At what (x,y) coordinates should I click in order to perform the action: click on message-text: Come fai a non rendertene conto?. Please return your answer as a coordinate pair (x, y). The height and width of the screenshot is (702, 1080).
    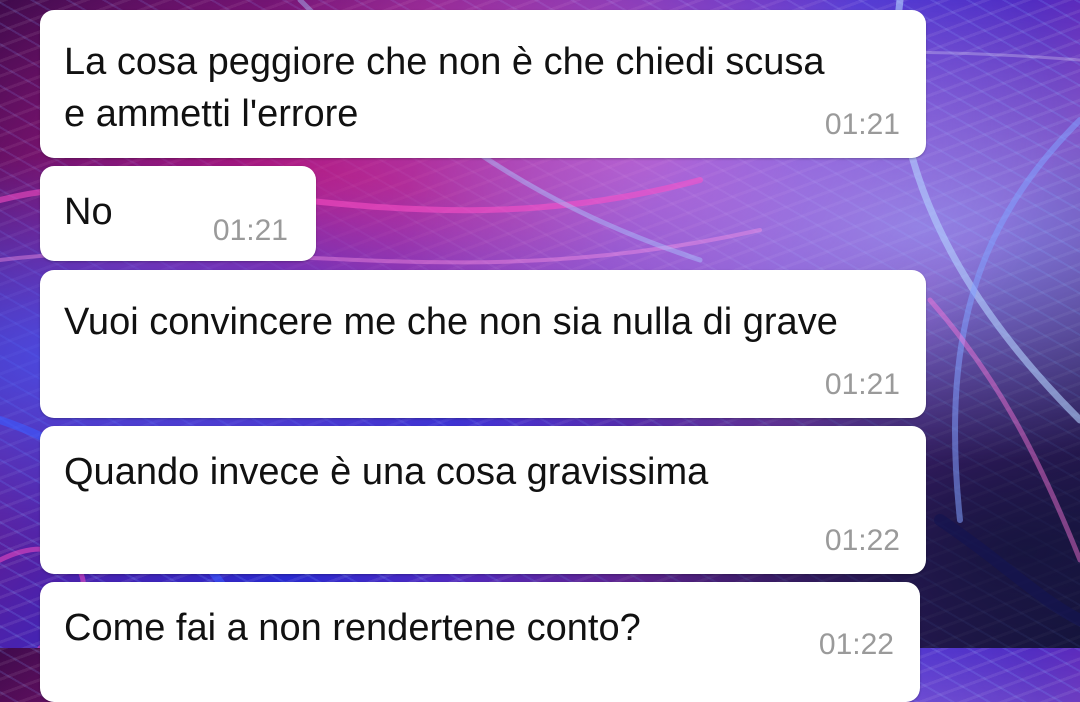
    Looking at the image, I should click on (352, 628).